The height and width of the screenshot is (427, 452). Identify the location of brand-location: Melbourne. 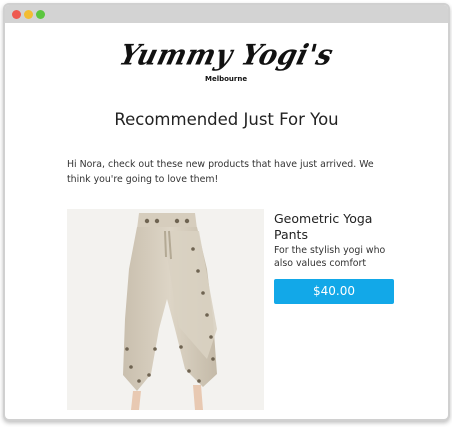
(226, 79).